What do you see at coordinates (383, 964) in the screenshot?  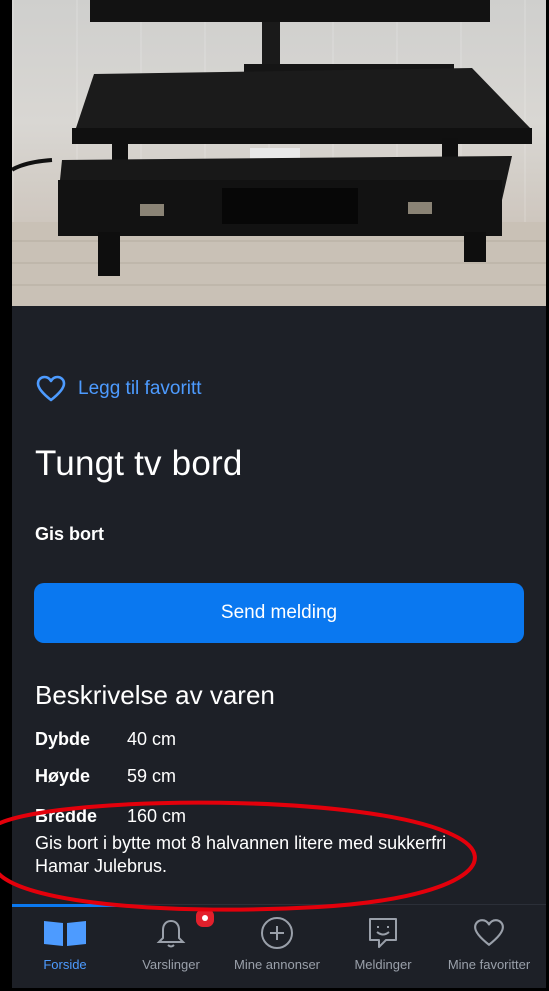 I see `tab-label: Meldinger` at bounding box center [383, 964].